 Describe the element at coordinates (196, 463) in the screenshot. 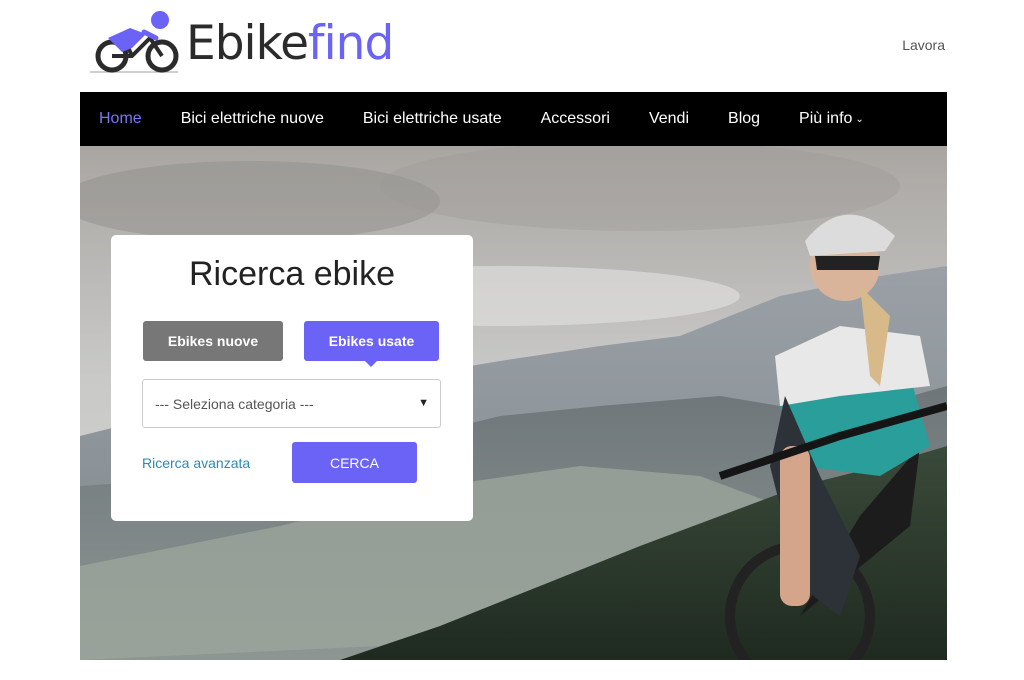

I see `advanced-search-link: Ricerca avanzata` at that location.